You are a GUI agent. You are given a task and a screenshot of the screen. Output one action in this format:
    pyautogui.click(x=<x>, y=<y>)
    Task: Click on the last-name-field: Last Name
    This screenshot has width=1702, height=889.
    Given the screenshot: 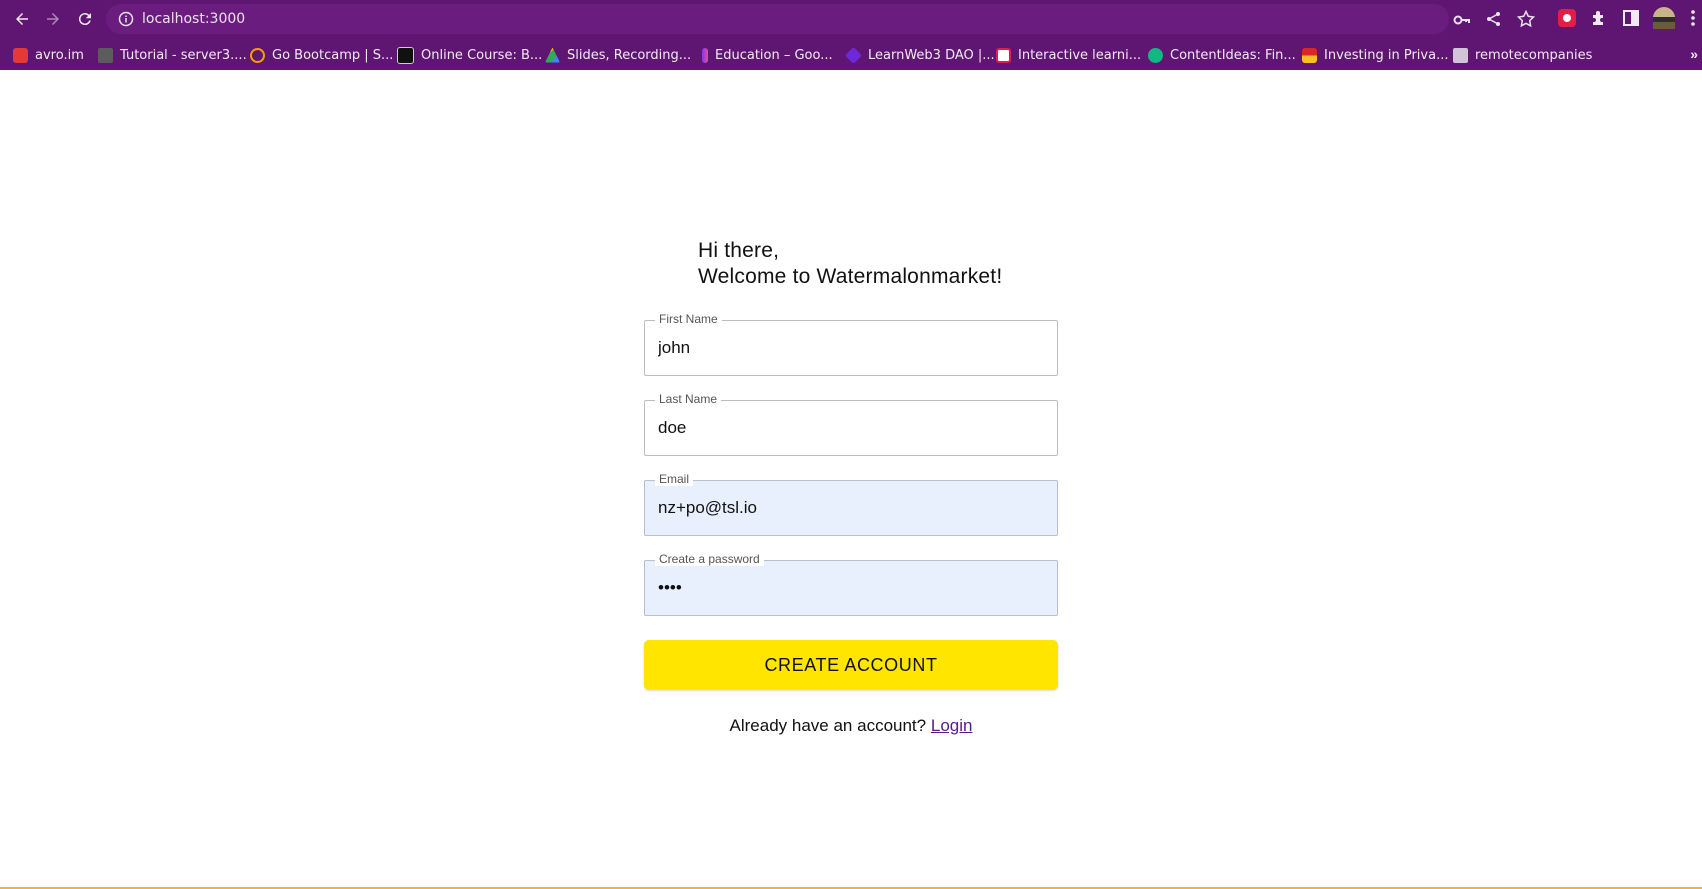 What is the action you would take?
    pyautogui.click(x=851, y=424)
    